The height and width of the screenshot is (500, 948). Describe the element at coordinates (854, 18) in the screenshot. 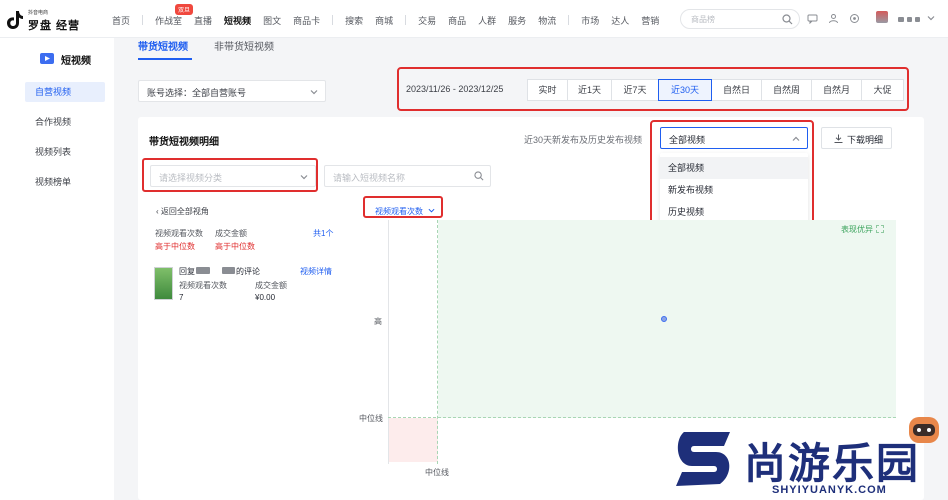

I see `settings-icon` at that location.